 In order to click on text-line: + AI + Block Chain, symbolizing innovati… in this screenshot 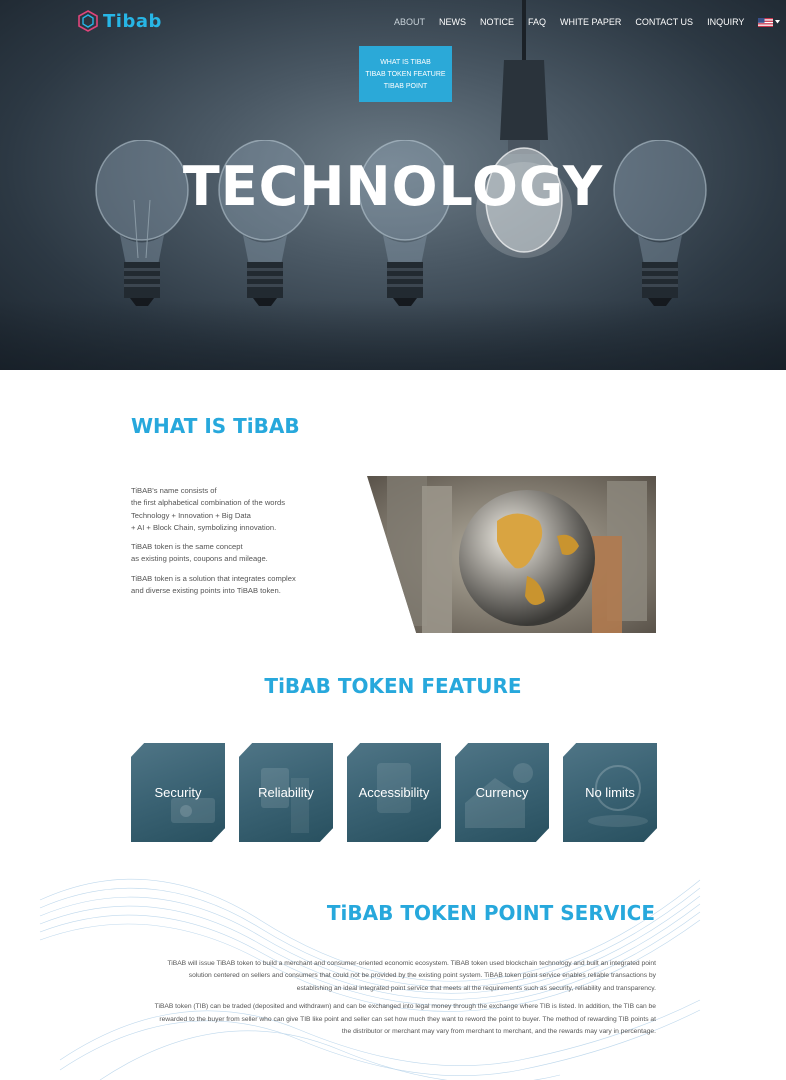, I will do `click(204, 527)`.